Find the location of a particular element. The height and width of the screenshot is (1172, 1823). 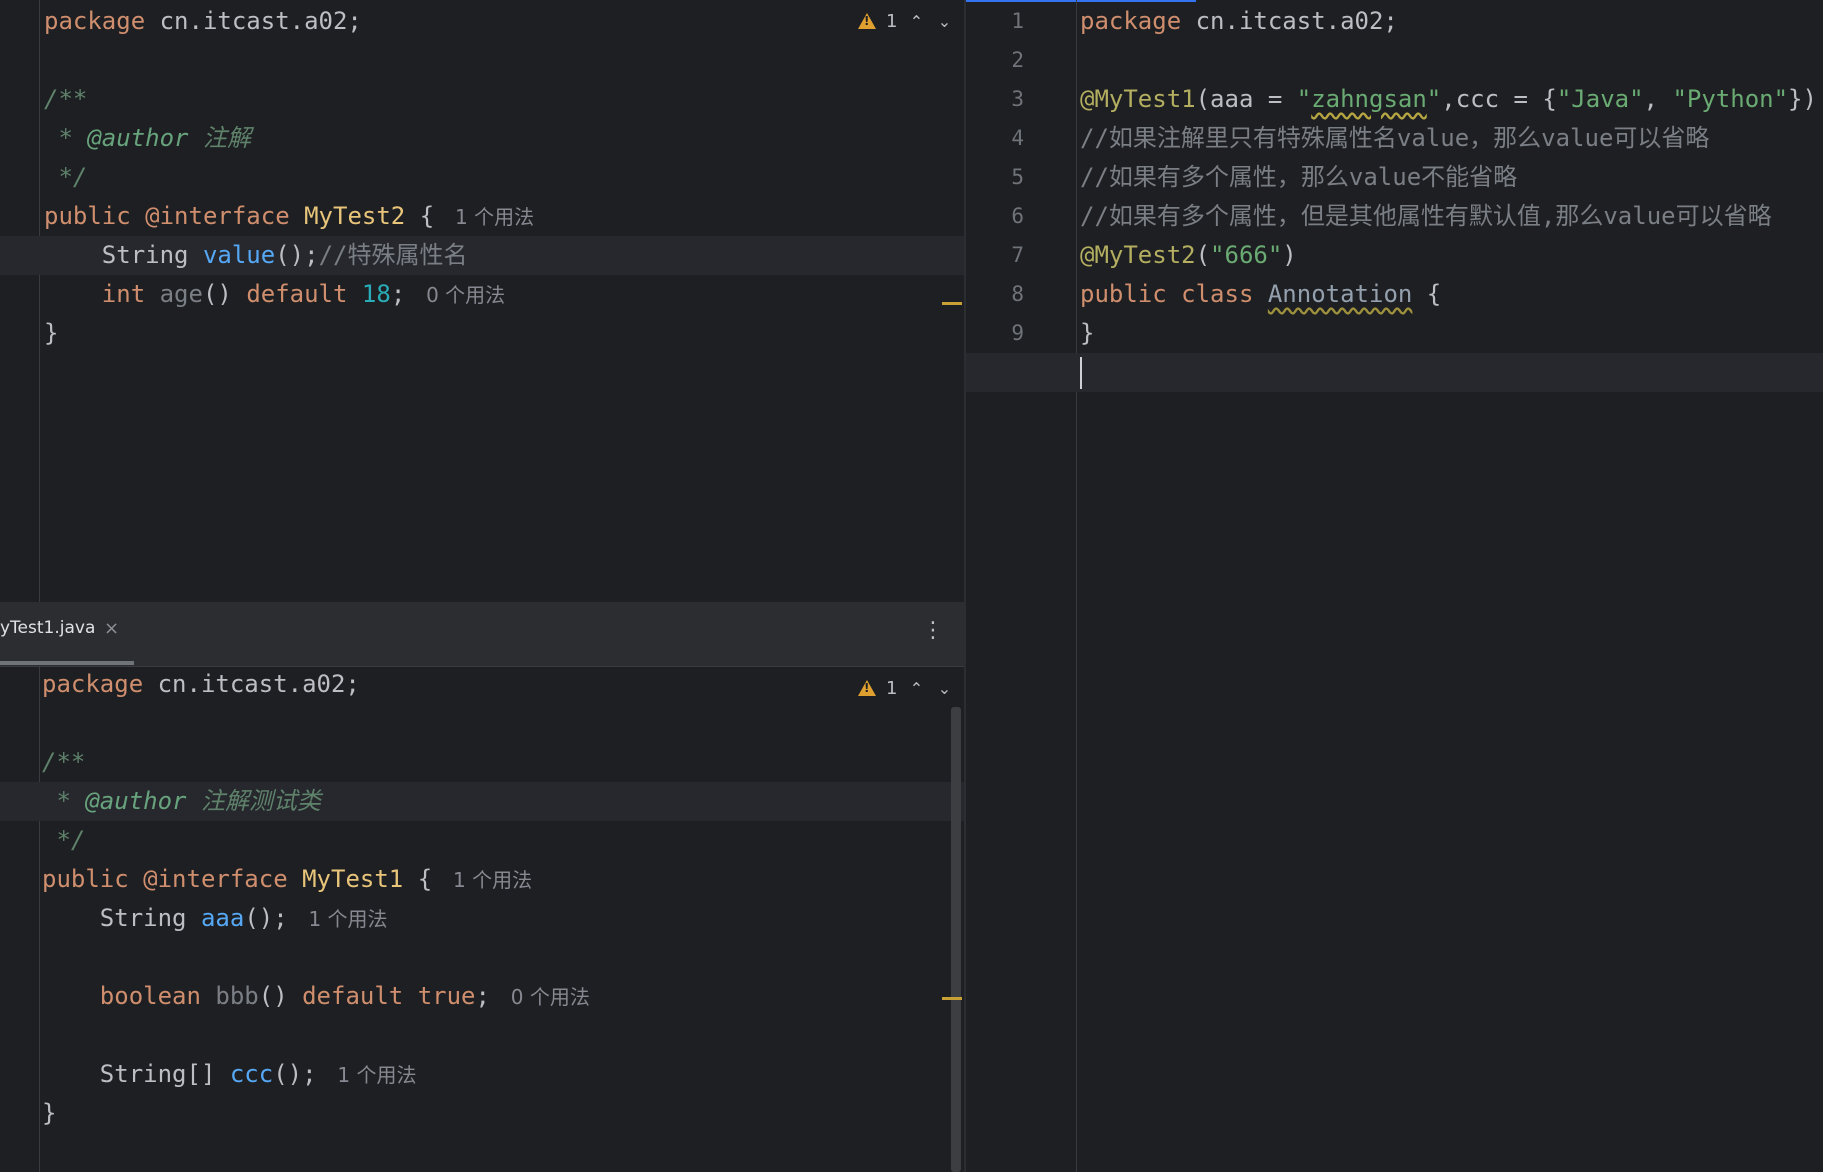

code-line-text: //如果有多个属性，但是其他属性有默认值,那么value可以省略 is located at coordinates (1426, 216).